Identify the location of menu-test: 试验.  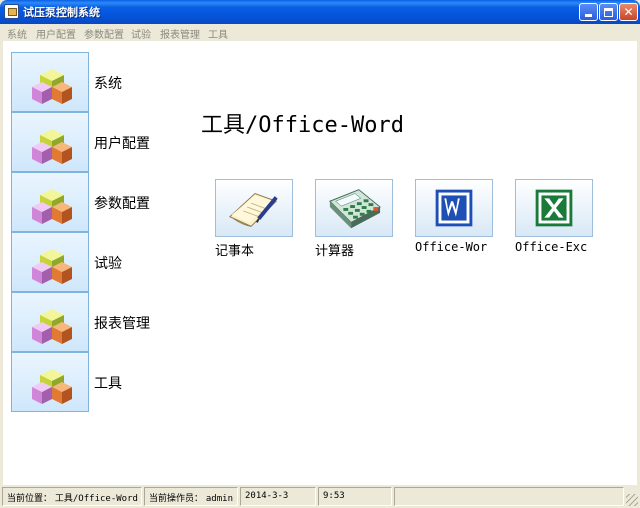
(141, 33).